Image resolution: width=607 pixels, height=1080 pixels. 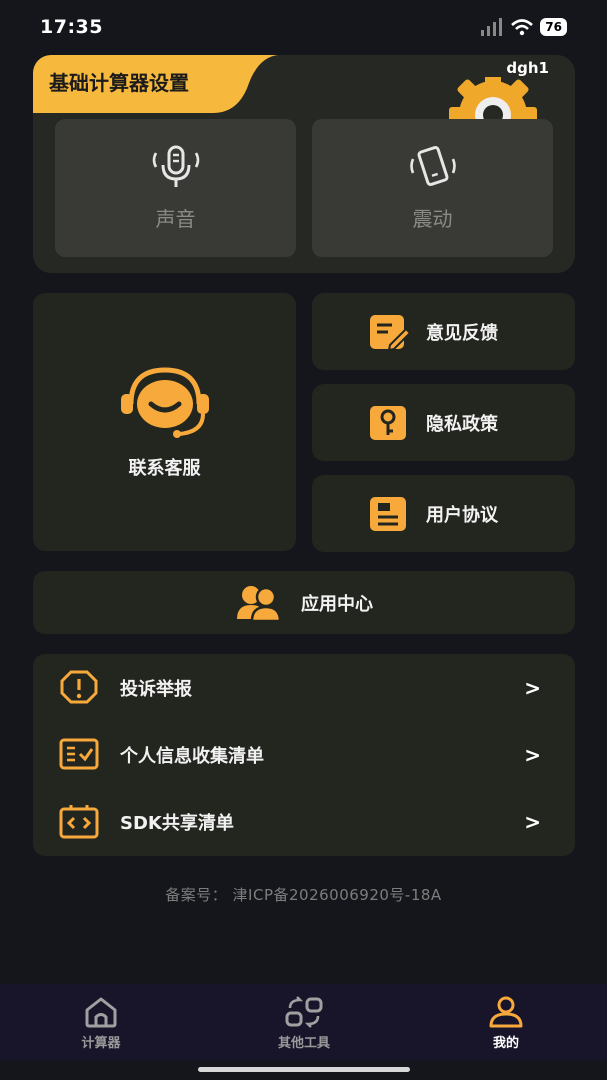 What do you see at coordinates (303, 895) in the screenshot?
I see `icp-record: 备案号： 津ICP备2026006920号-18A` at bounding box center [303, 895].